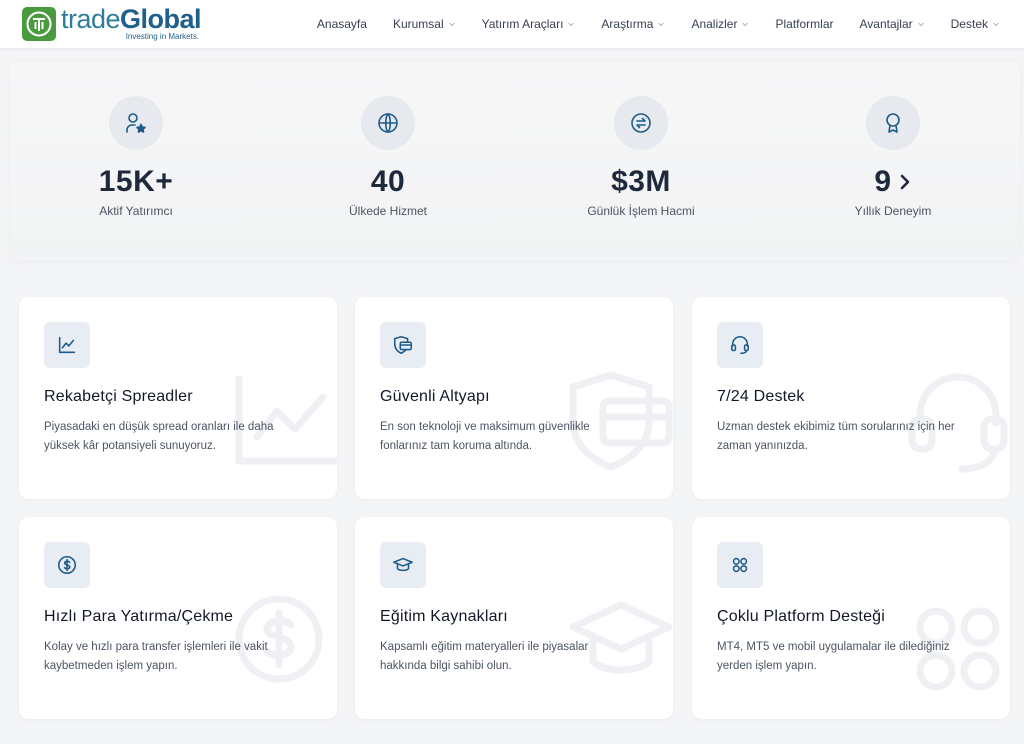 This screenshot has height=744, width=1024. What do you see at coordinates (633, 24) in the screenshot?
I see `nav-item-arastirma: Araştırma` at bounding box center [633, 24].